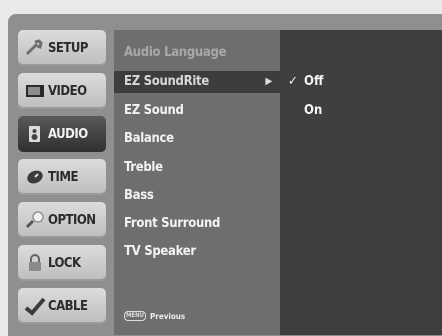 The image size is (442, 336). What do you see at coordinates (139, 195) in the screenshot?
I see `menu-item-label: Bass` at bounding box center [139, 195].